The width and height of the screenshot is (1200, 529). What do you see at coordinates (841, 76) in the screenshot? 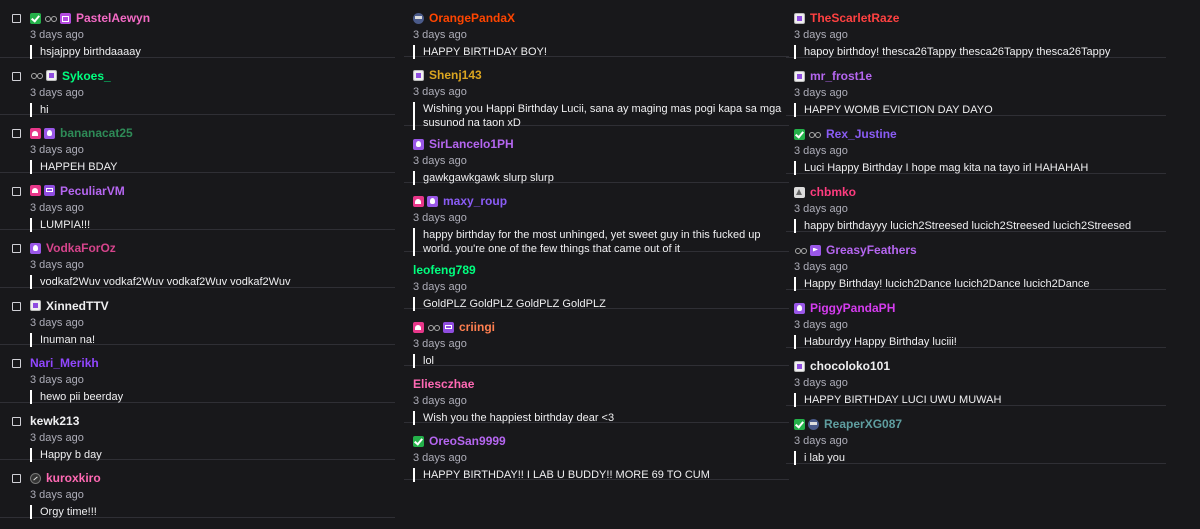
I see `username-link: mr_frost1e` at bounding box center [841, 76].